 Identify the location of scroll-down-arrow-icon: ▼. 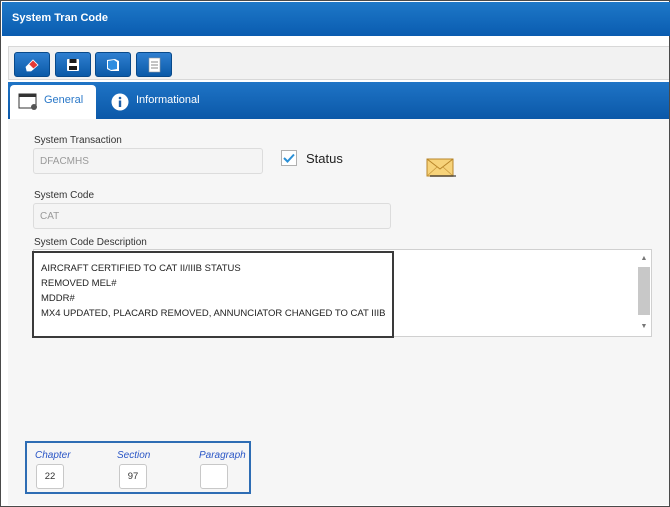
(644, 327).